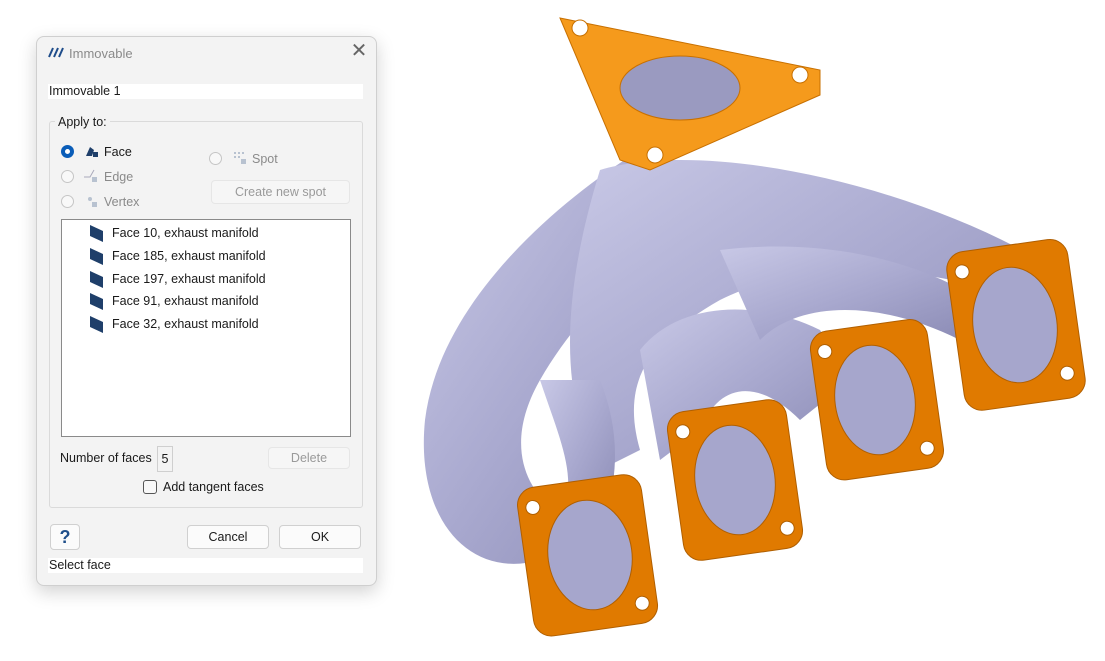 Image resolution: width=1105 pixels, height=661 pixels. I want to click on apply-to-label: Apply to:, so click(82, 122).